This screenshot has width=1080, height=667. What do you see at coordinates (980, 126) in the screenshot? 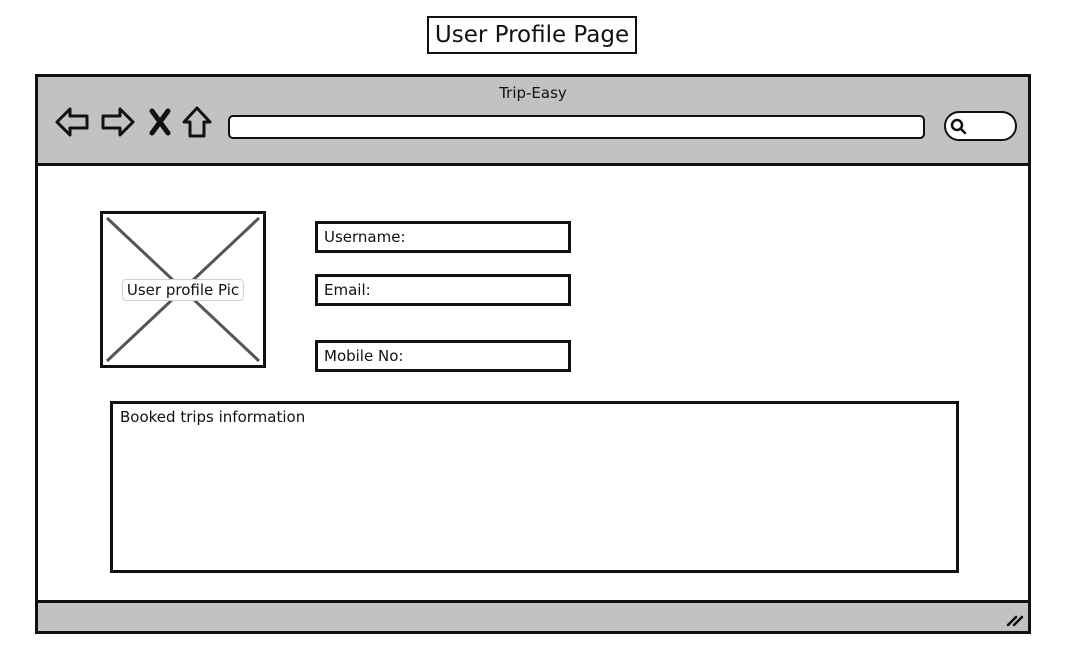
I see `search-button` at bounding box center [980, 126].